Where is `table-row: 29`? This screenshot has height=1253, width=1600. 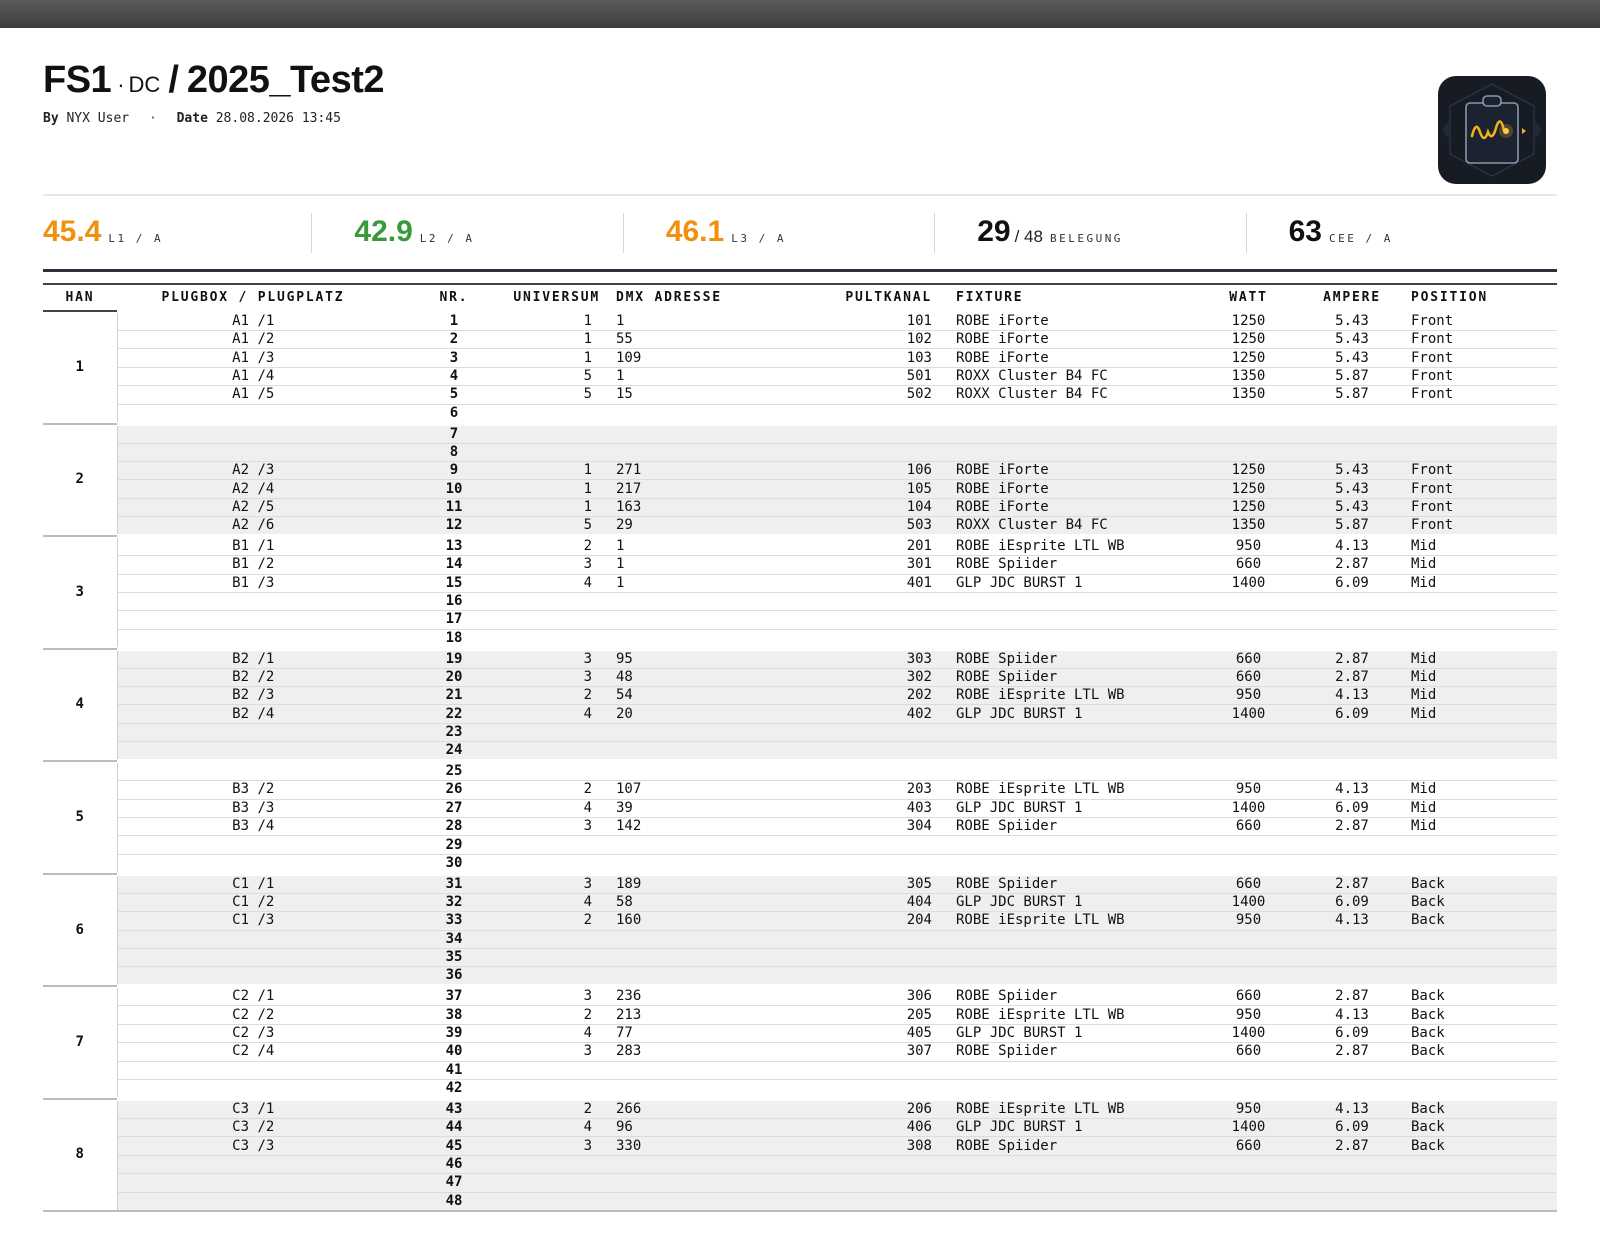 table-row: 29 is located at coordinates (800, 845).